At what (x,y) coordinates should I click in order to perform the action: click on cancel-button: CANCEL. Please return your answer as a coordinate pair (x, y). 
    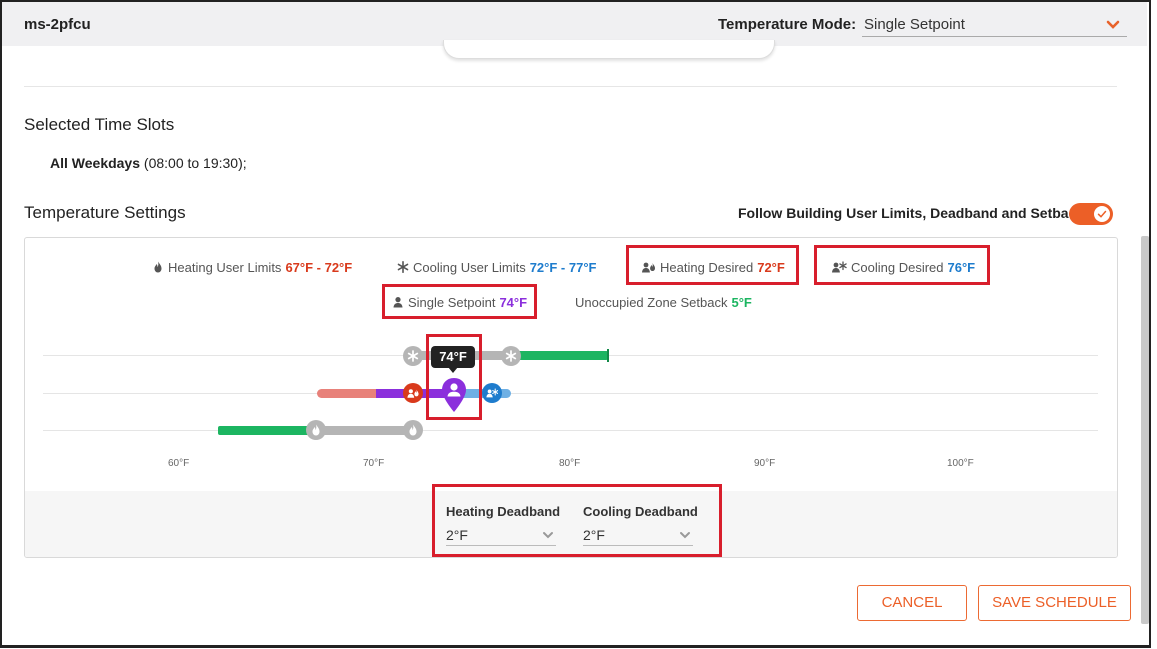
    Looking at the image, I should click on (912, 603).